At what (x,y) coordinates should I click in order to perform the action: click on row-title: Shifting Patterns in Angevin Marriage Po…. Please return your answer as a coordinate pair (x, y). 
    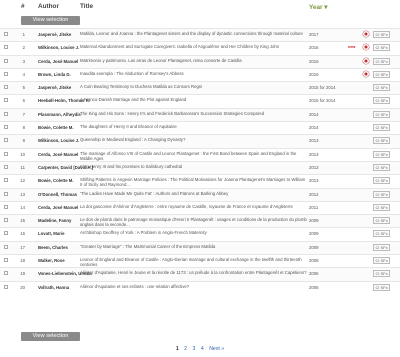
    Looking at the image, I should click on (194, 182).